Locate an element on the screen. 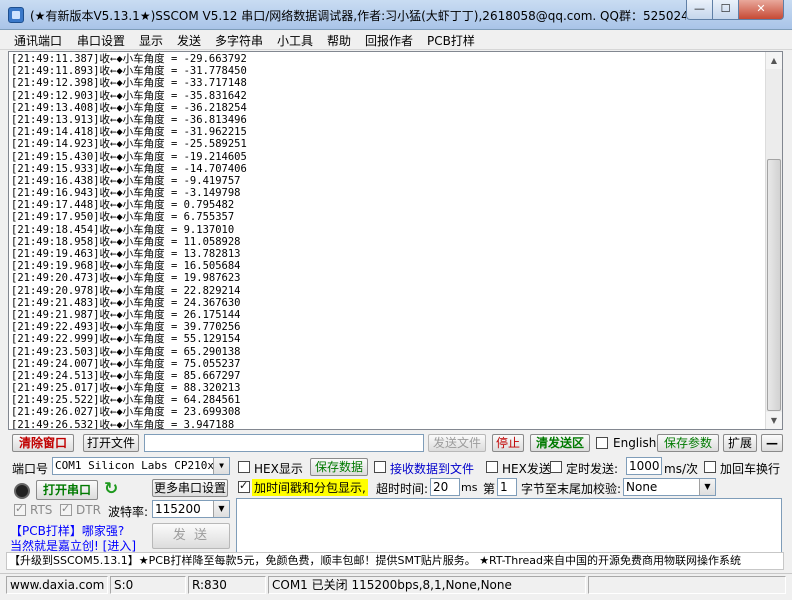 The image size is (792, 600). menu-item-multi-string: 多字符串 is located at coordinates (239, 40).